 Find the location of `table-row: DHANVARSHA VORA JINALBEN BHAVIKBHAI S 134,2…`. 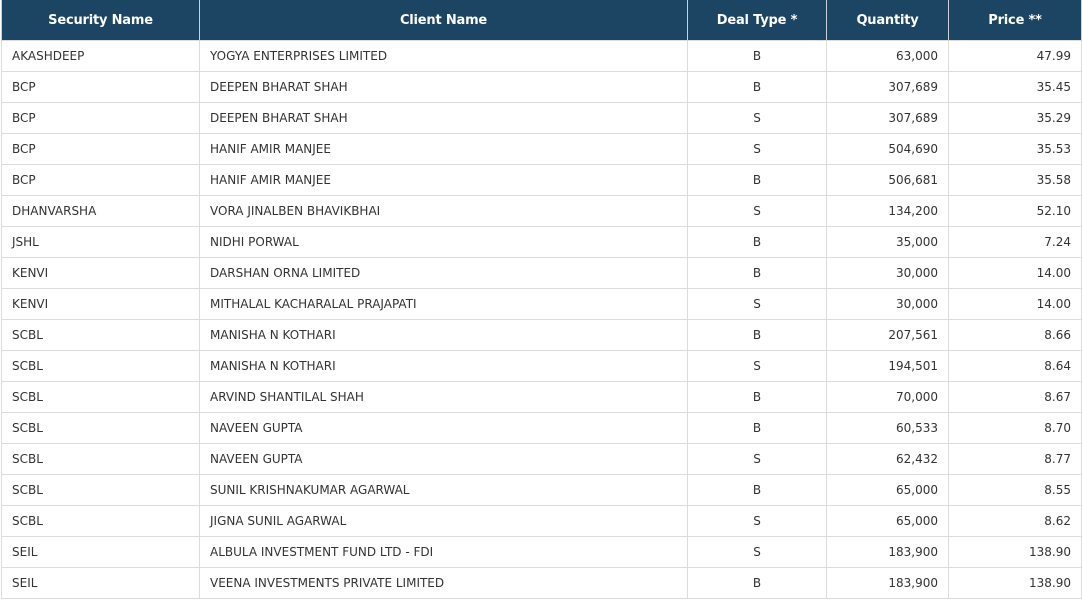

table-row: DHANVARSHA VORA JINALBEN BHAVIKBHAI S 134,2… is located at coordinates (541, 211).